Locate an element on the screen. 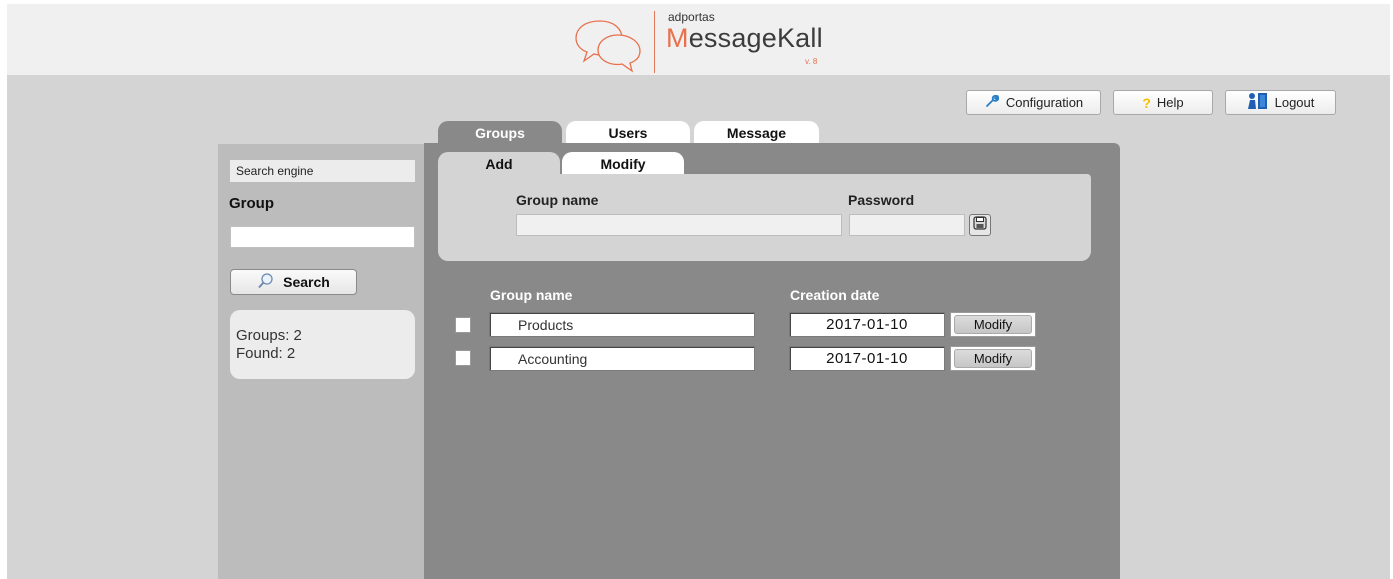 The image size is (1393, 579). logout-door-icon is located at coordinates (1258, 102).